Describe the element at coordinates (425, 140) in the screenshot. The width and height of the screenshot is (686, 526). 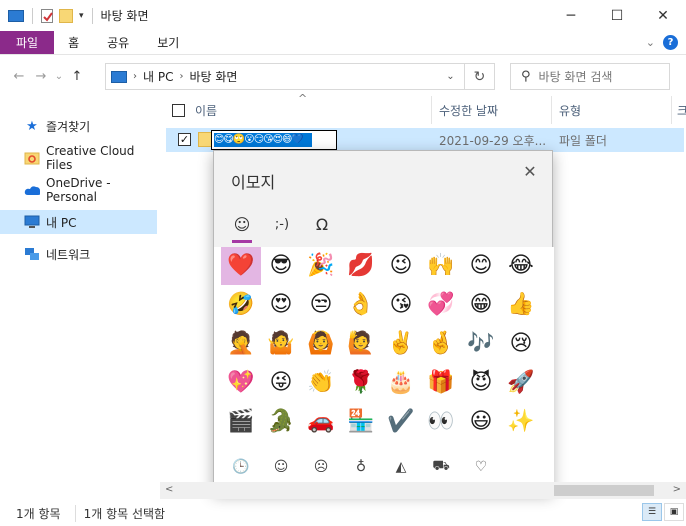
I see `file-row: ✓ 😊😋🙄😮😏😘😍😄💙 2021-09-29 오후... 파일 폴더` at that location.